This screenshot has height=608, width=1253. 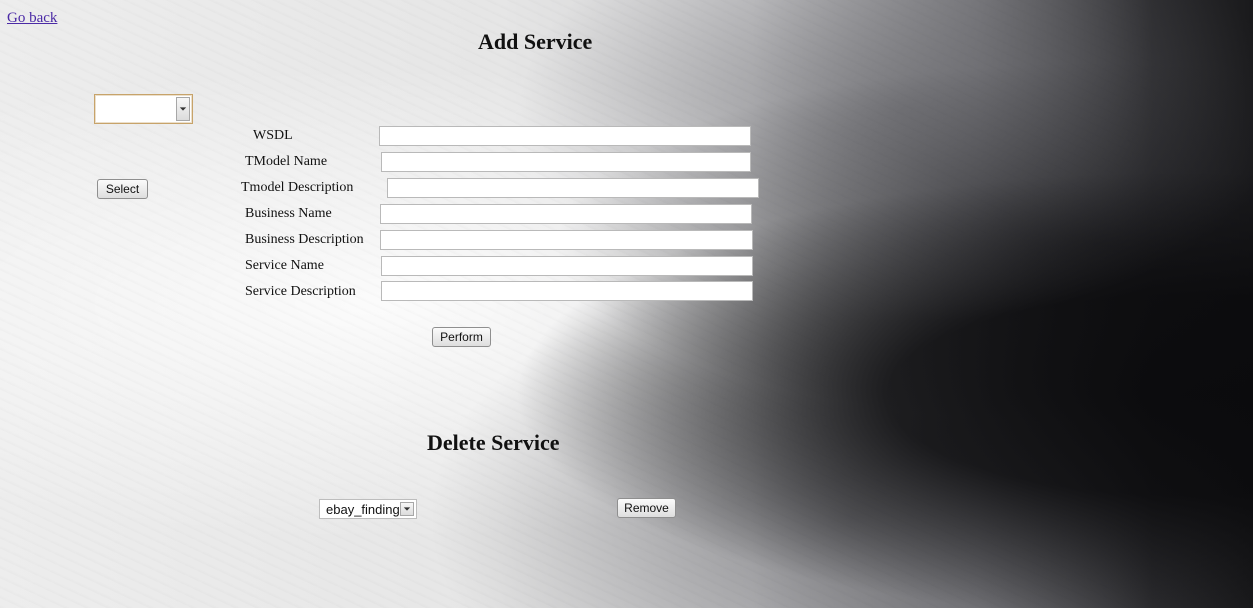 What do you see at coordinates (288, 213) in the screenshot?
I see `business-name-label: Business Name` at bounding box center [288, 213].